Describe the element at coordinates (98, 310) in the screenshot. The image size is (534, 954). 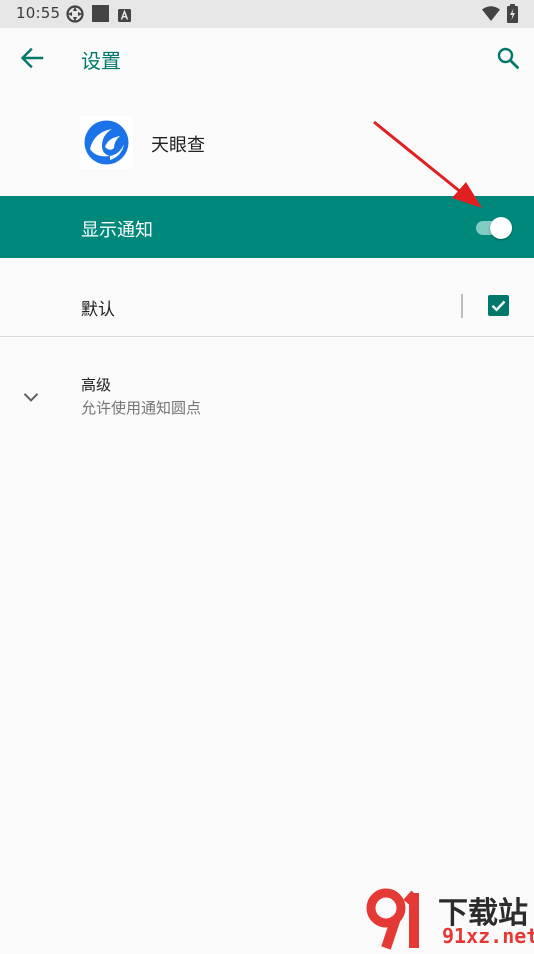
I see `default-channel-label: 默认` at that location.